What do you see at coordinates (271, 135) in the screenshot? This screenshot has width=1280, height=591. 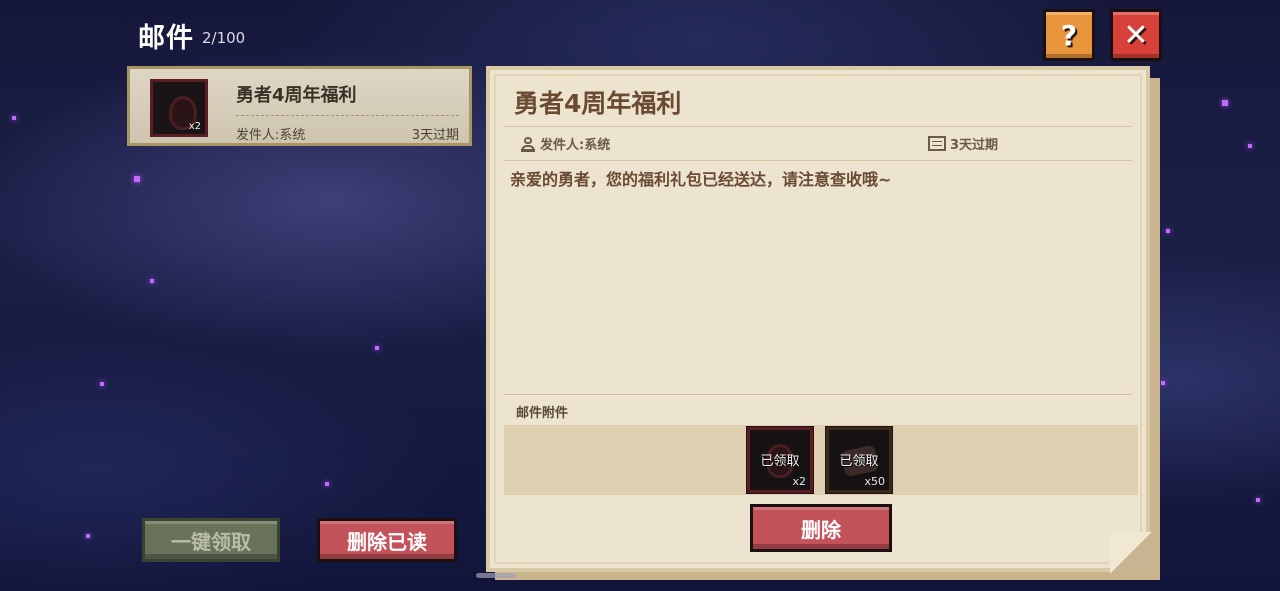 I see `mail-item-sender: 发件人:系统` at bounding box center [271, 135].